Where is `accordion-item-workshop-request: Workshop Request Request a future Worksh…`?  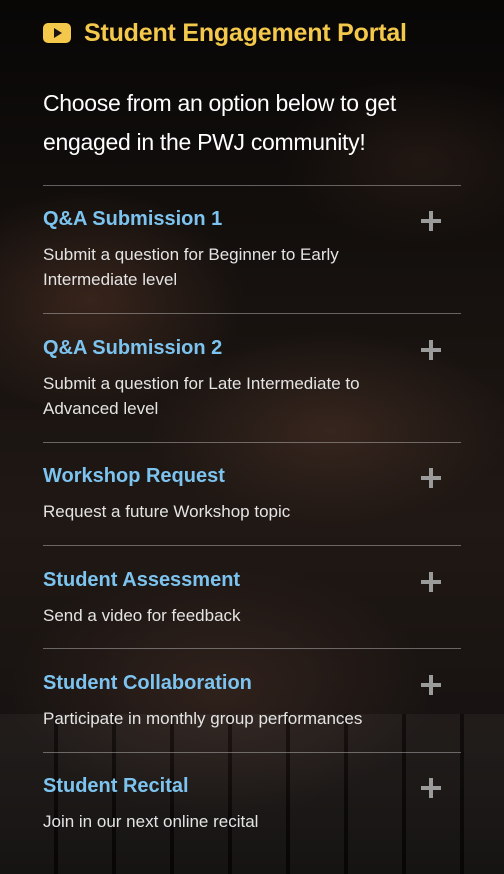
accordion-item-workshop-request: Workshop Request Request a future Worksh… is located at coordinates (252, 498).